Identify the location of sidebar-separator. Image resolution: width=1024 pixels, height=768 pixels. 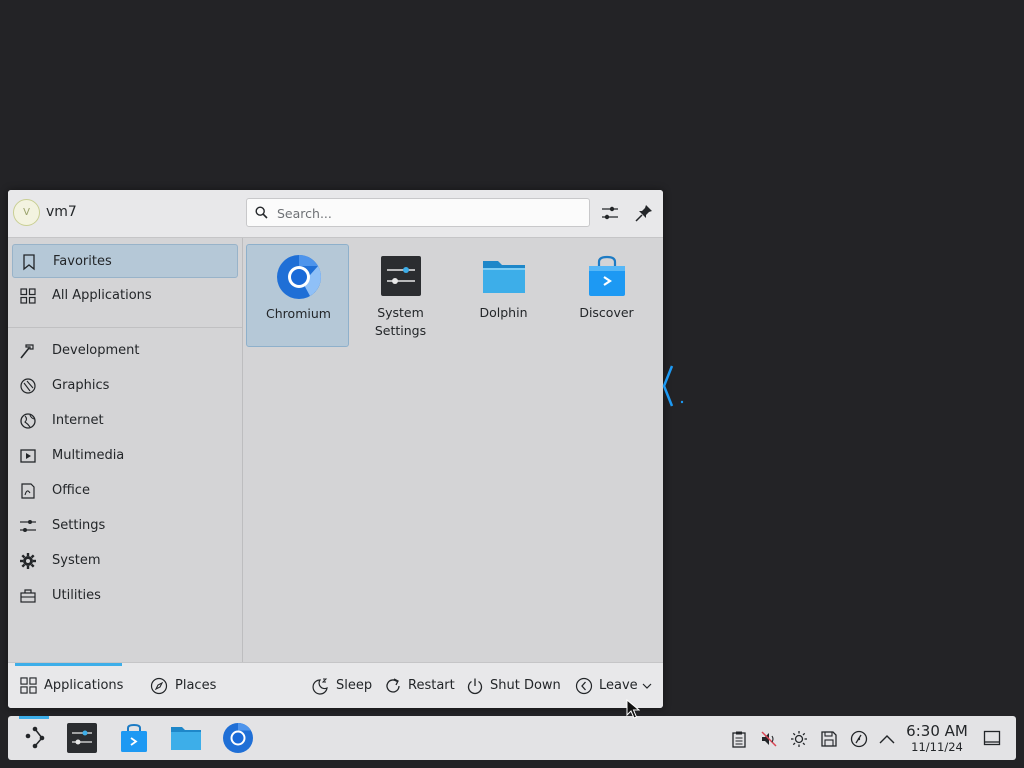
(125, 327).